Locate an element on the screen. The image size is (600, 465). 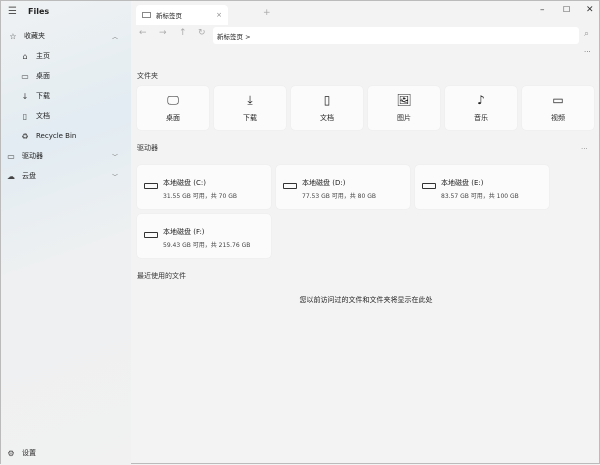
video-icon: ▭ is located at coordinates (558, 100).